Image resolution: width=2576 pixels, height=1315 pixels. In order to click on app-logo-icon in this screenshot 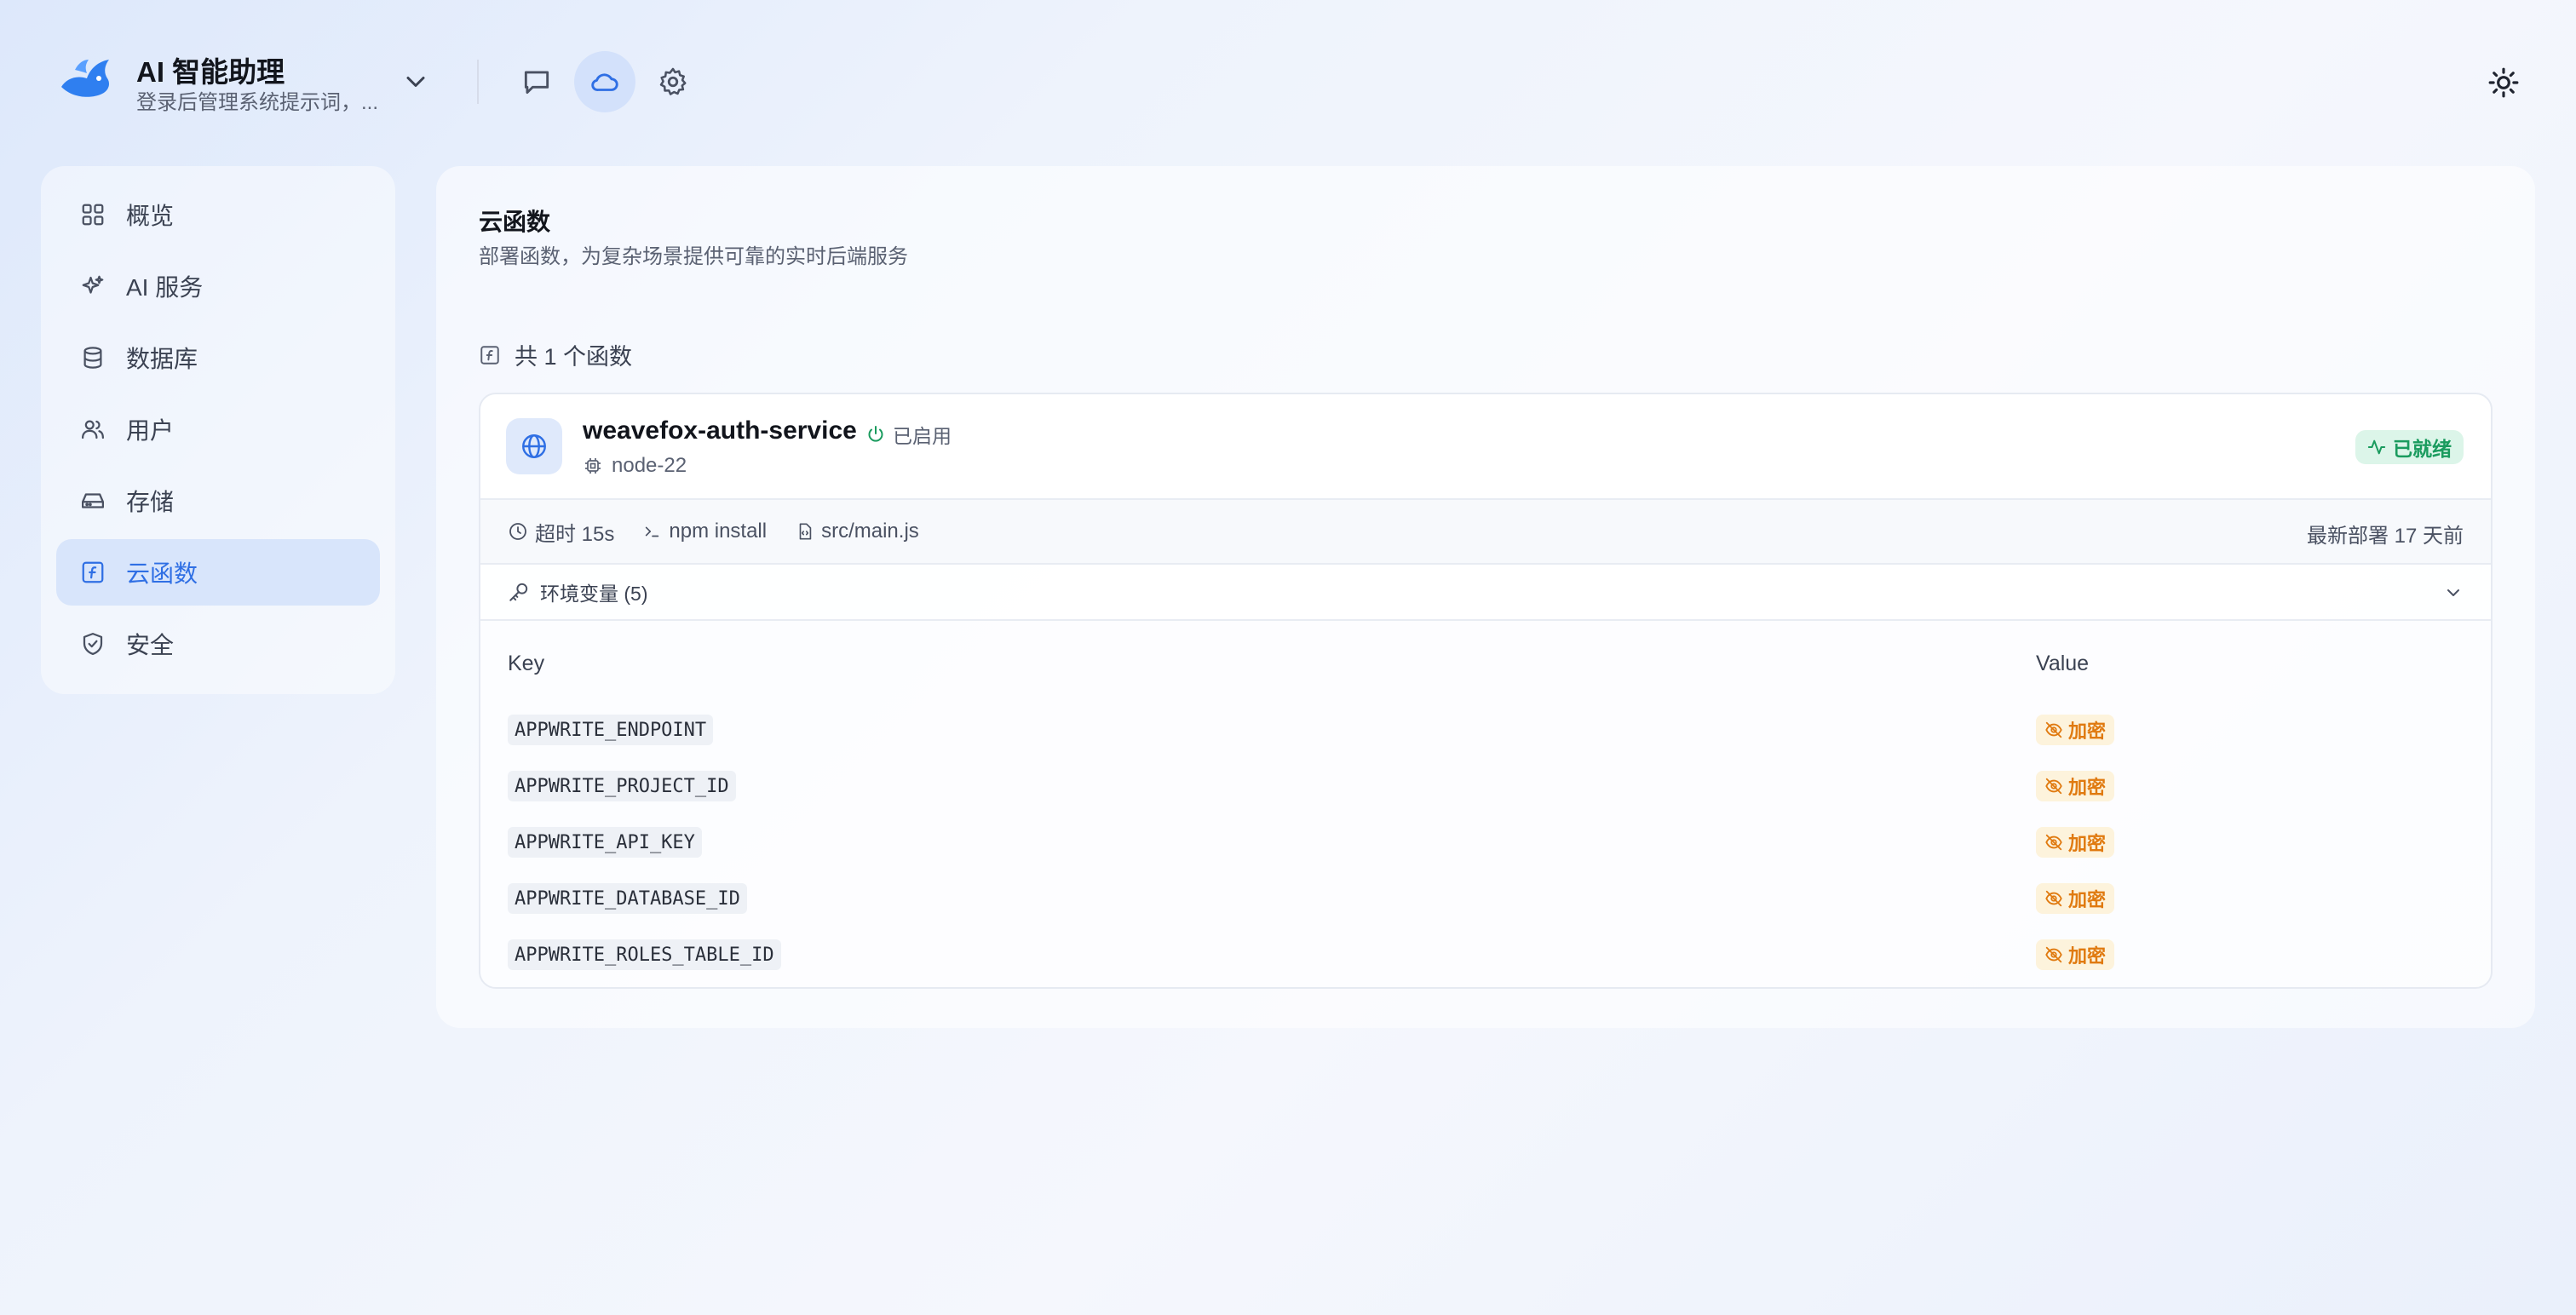, I will do `click(85, 78)`.